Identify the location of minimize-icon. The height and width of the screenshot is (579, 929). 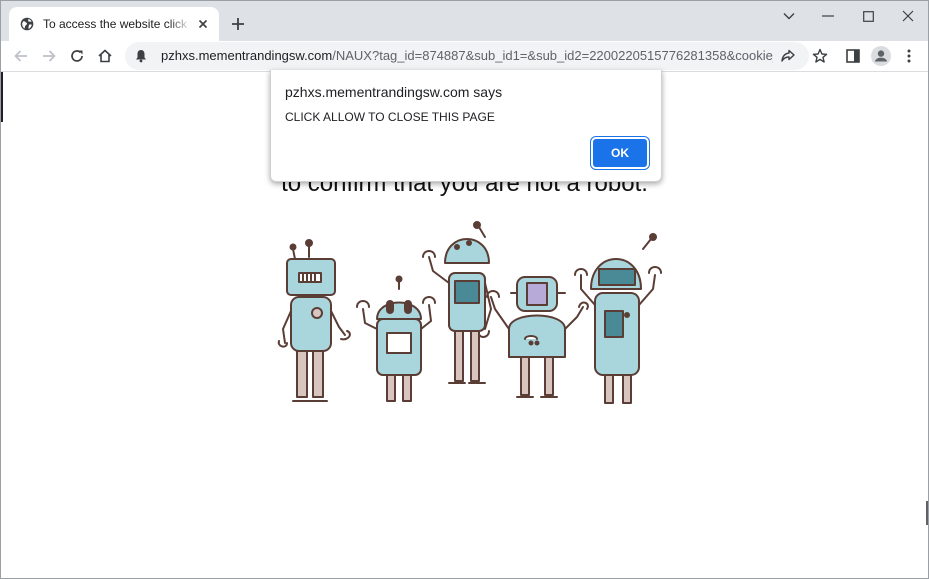
(828, 16).